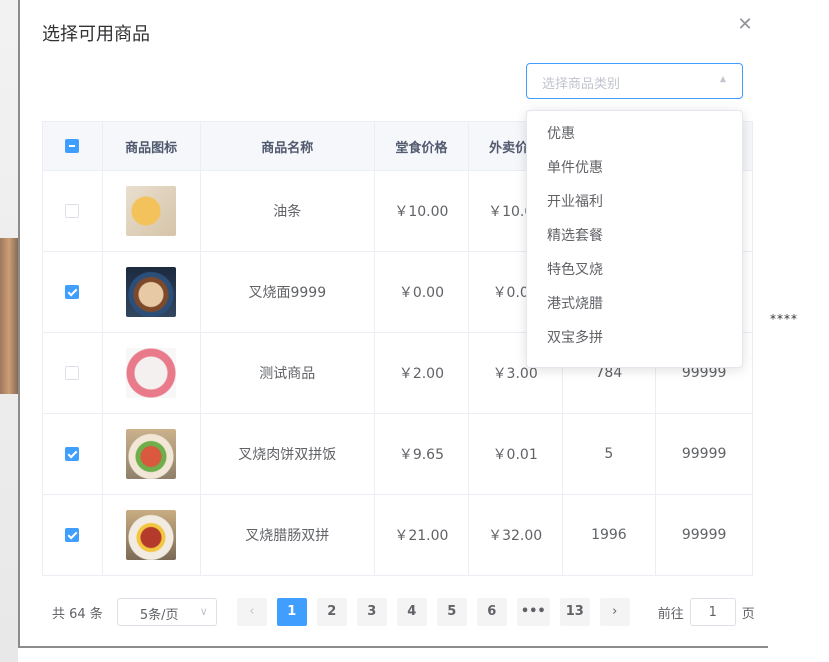 The width and height of the screenshot is (829, 662). Describe the element at coordinates (634, 81) in the screenshot. I see `category-select: 选择商品类别 ▾` at that location.